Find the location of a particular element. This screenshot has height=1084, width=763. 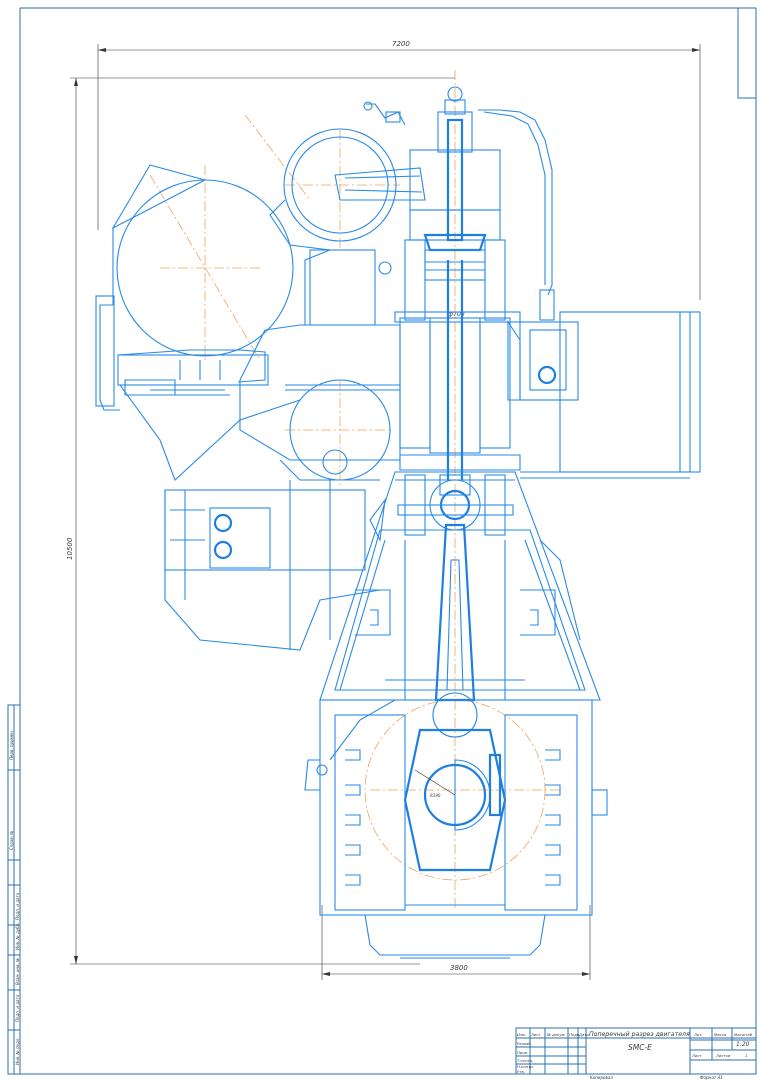

side-stamp-text: Взам. инв. № is located at coordinates (17, 971).